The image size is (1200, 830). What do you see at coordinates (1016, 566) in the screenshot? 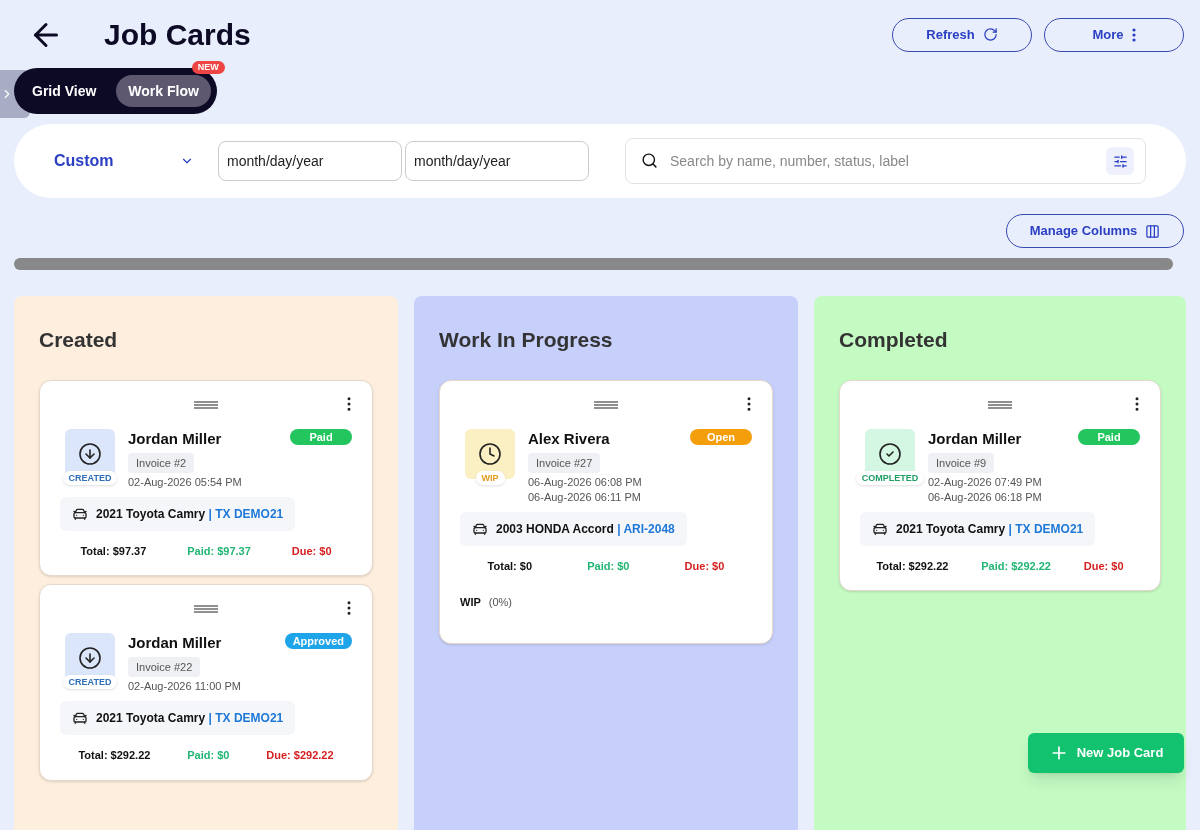
I see `paid-amount: Paid: $292.22` at bounding box center [1016, 566].